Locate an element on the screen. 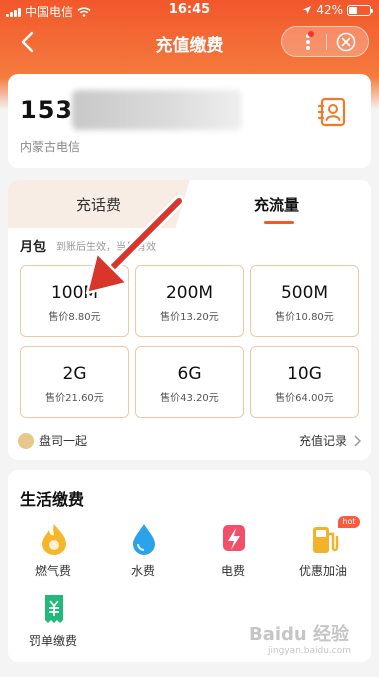 This screenshot has height=677, width=379. package-2g: 2G 售价21.60元 is located at coordinates (74, 382).